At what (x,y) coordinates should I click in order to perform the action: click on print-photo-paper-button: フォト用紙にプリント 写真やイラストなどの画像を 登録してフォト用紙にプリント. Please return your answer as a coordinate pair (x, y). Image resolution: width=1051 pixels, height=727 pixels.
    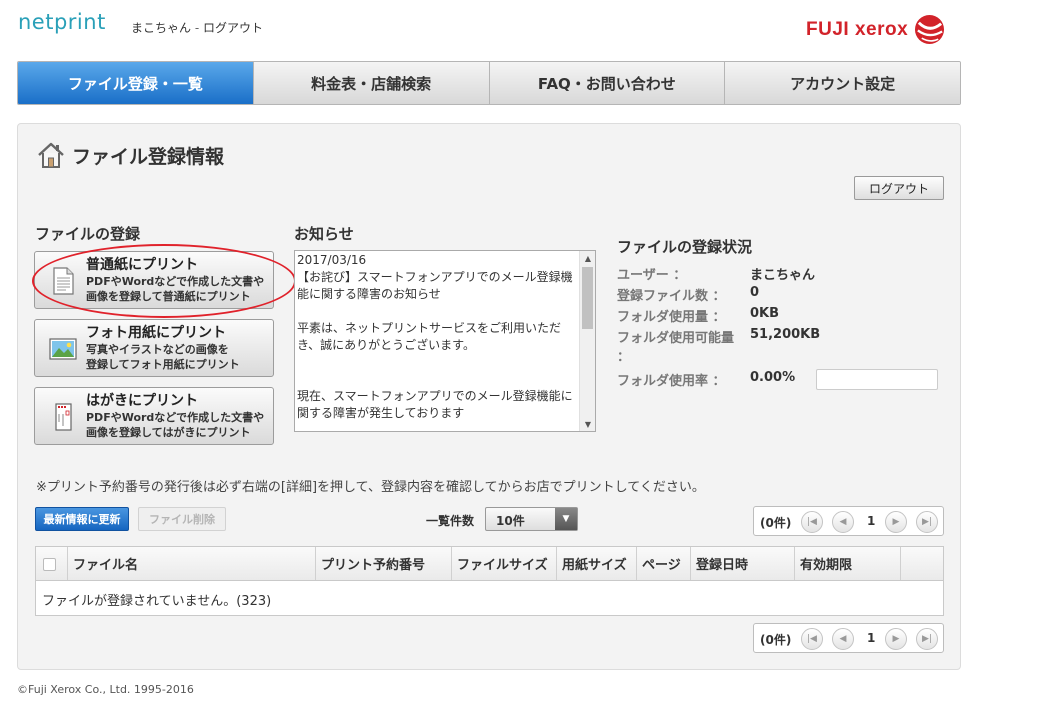
    Looking at the image, I should click on (154, 348).